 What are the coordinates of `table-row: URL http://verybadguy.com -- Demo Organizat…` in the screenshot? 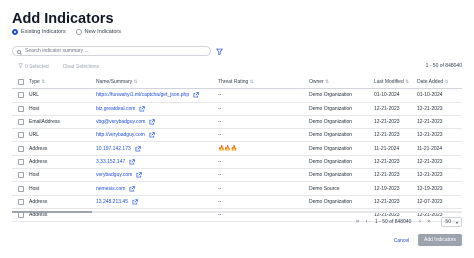 It's located at (237, 136).